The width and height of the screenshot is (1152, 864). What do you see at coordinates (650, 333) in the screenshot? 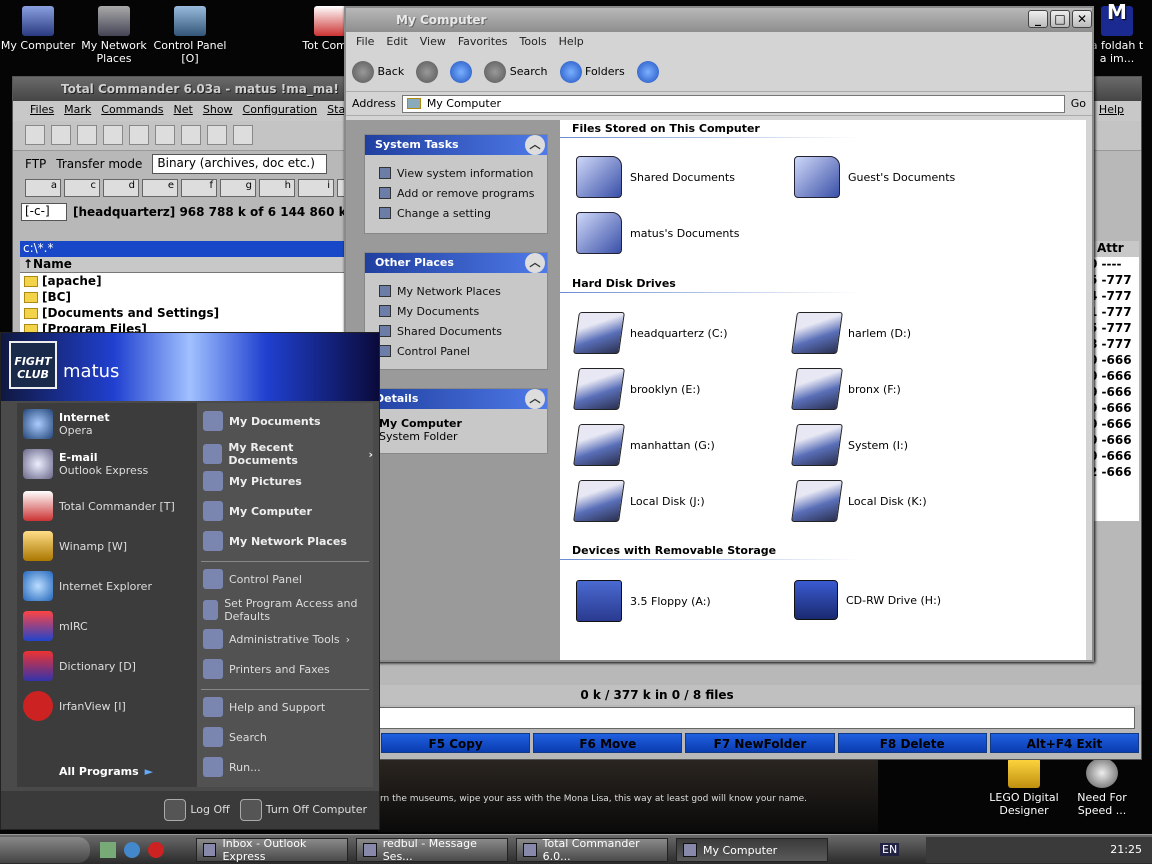
I see `drive-item: headquarterz (C:)` at bounding box center [650, 333].